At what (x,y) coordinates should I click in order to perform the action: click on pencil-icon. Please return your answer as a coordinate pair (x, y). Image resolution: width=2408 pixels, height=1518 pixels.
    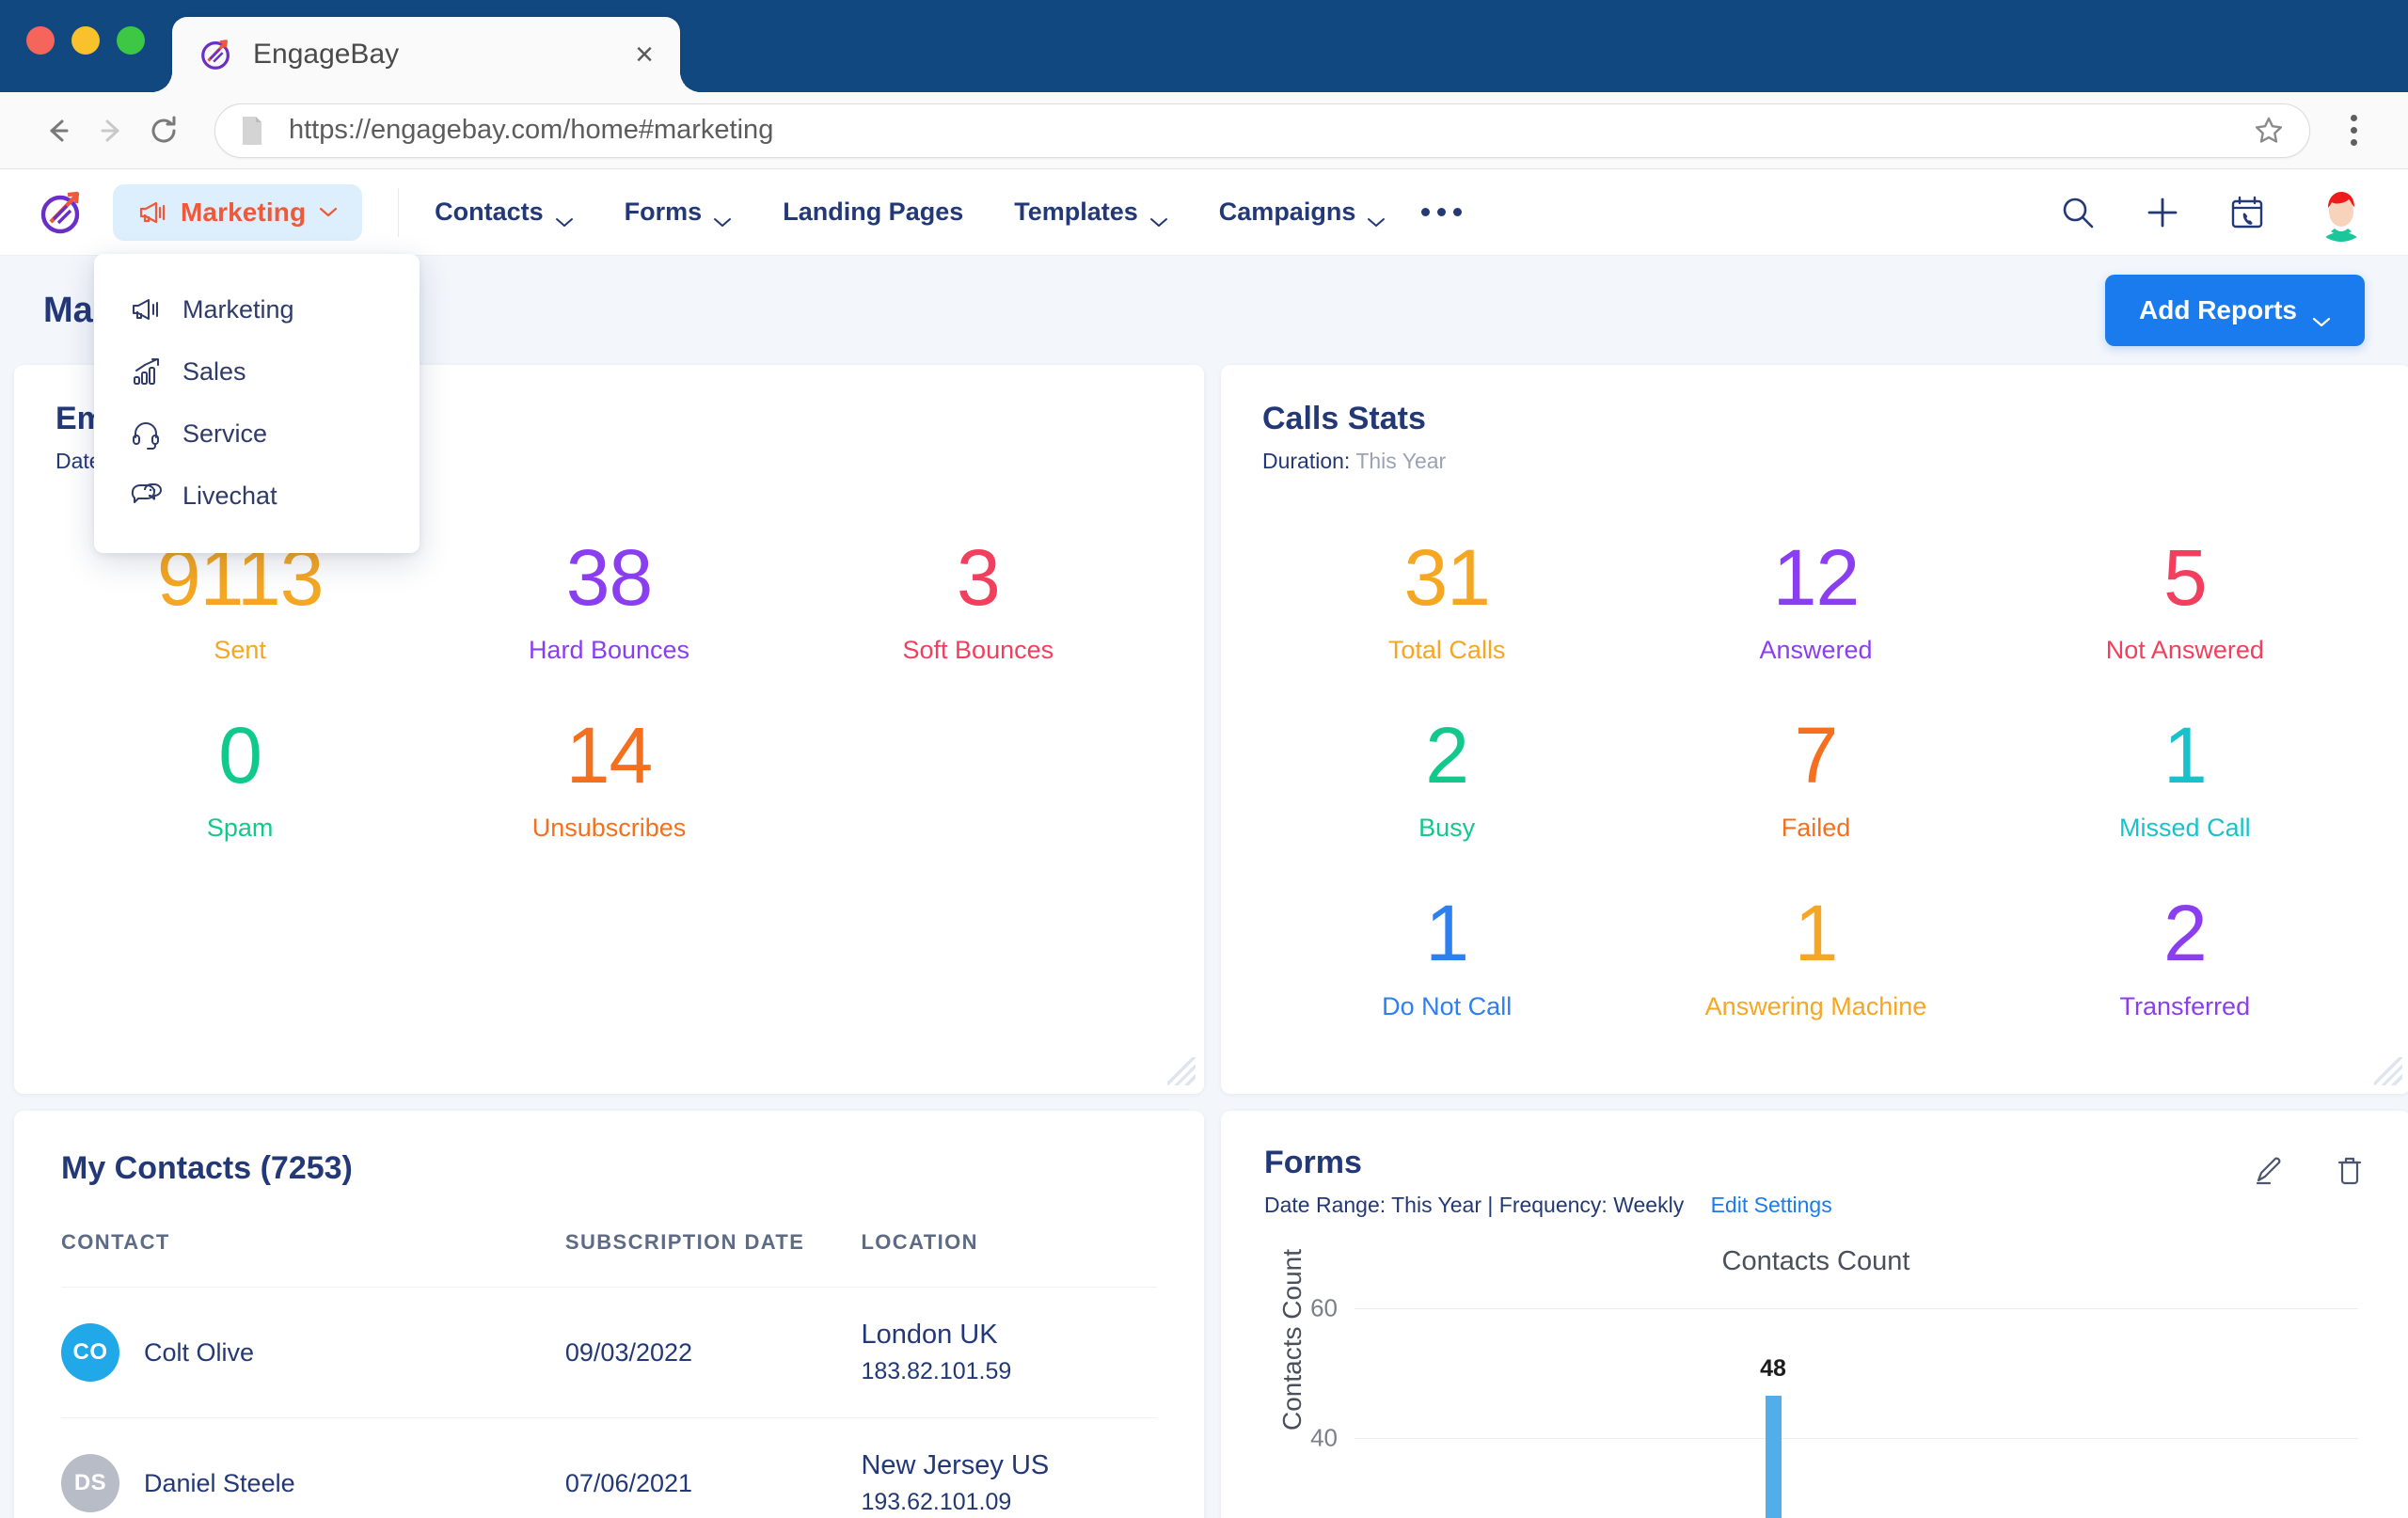
    Looking at the image, I should click on (2269, 1170).